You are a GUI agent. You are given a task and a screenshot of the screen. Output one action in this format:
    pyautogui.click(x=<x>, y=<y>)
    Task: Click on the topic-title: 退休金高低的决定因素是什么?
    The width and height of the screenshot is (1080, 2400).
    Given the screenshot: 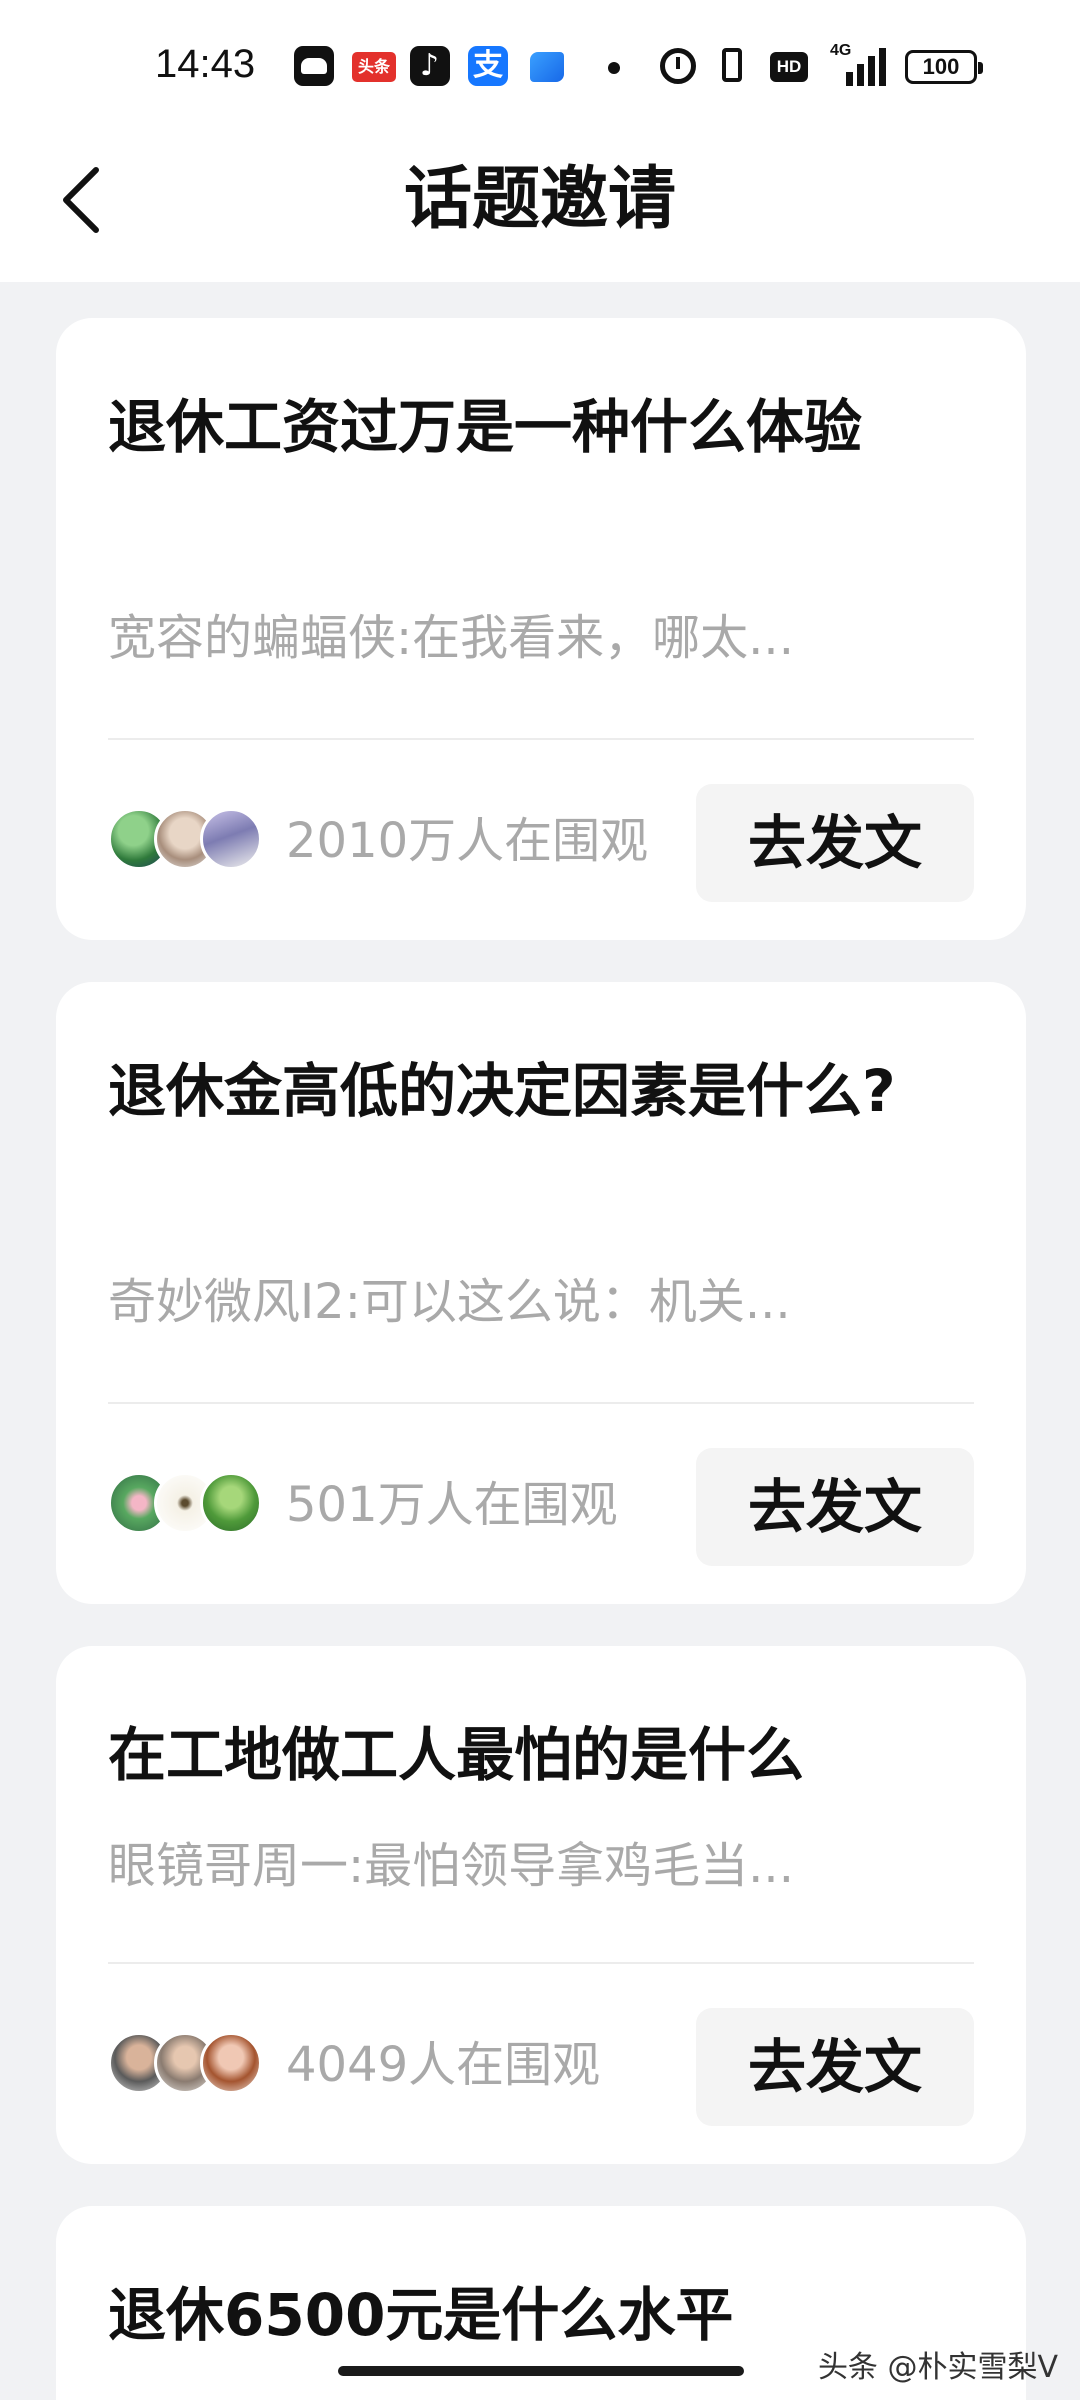 What is the action you would take?
    pyautogui.click(x=543, y=1091)
    